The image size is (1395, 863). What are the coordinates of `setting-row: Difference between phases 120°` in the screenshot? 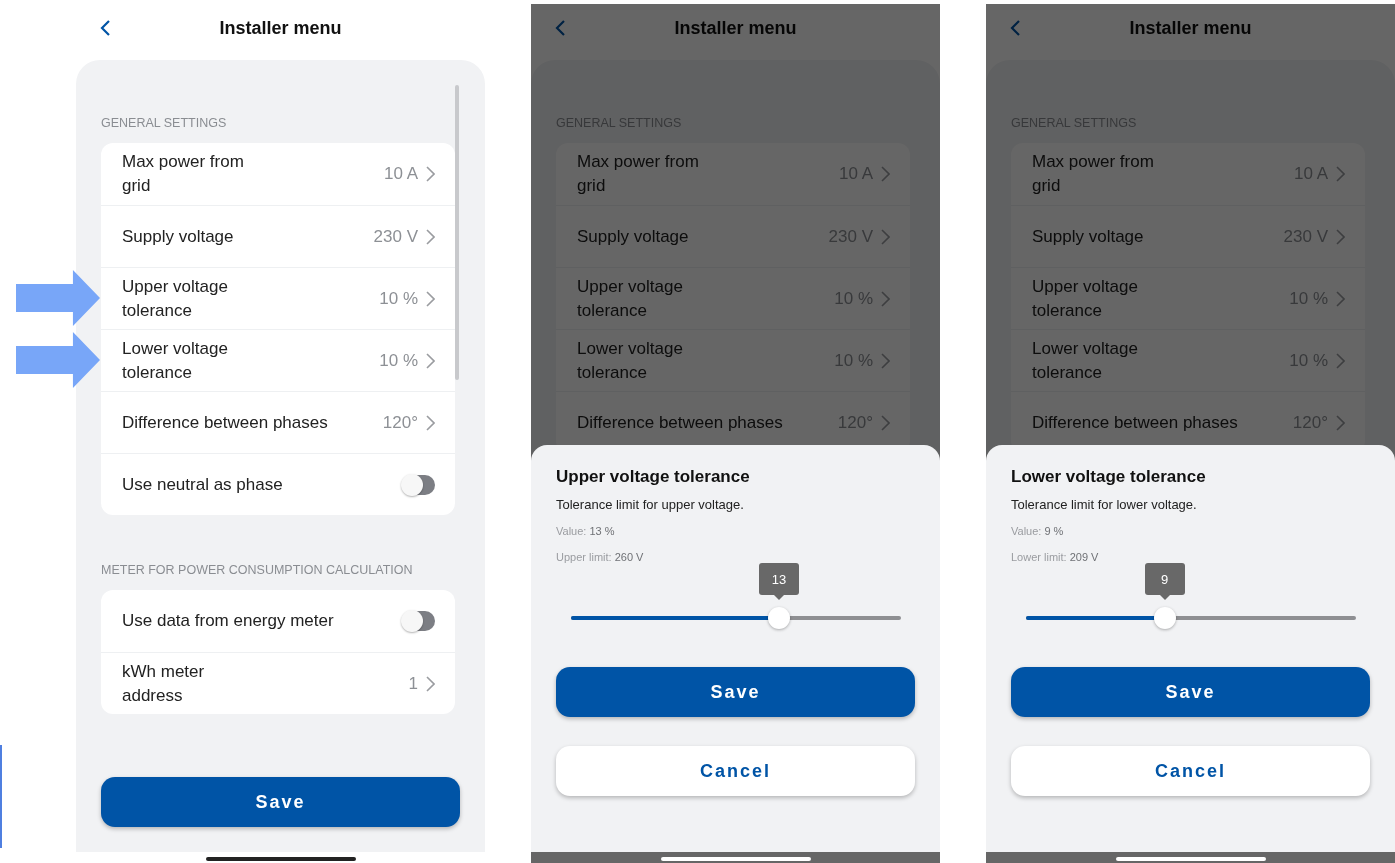 It's located at (278, 422).